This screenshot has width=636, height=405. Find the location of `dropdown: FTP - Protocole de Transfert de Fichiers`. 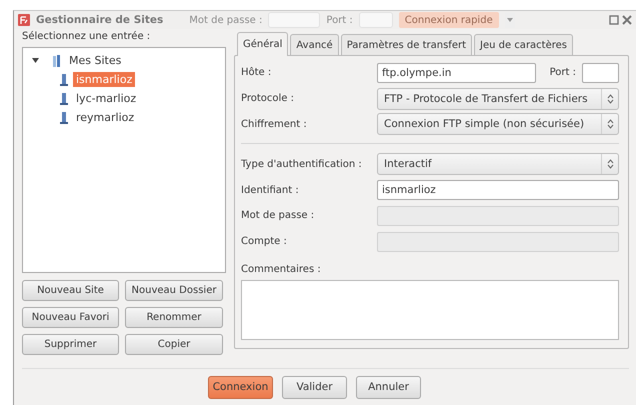

dropdown: FTP - Protocole de Transfert de Fichiers is located at coordinates (498, 99).